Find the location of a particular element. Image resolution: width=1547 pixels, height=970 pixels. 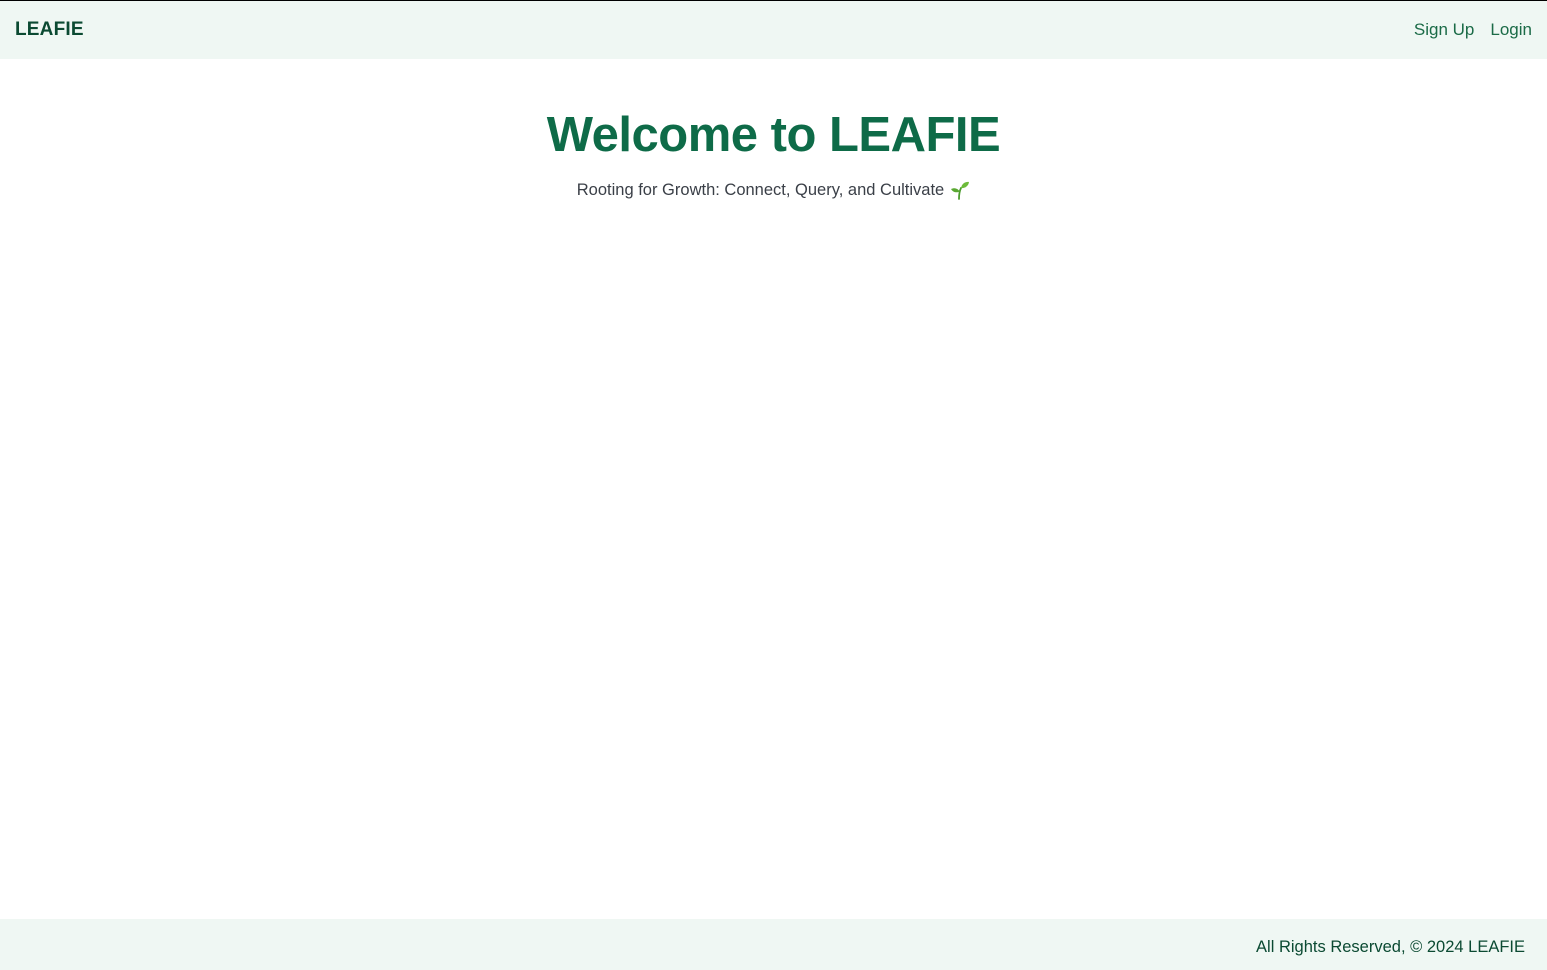

page-title: Welcome to LEAFIE is located at coordinates (773, 135).